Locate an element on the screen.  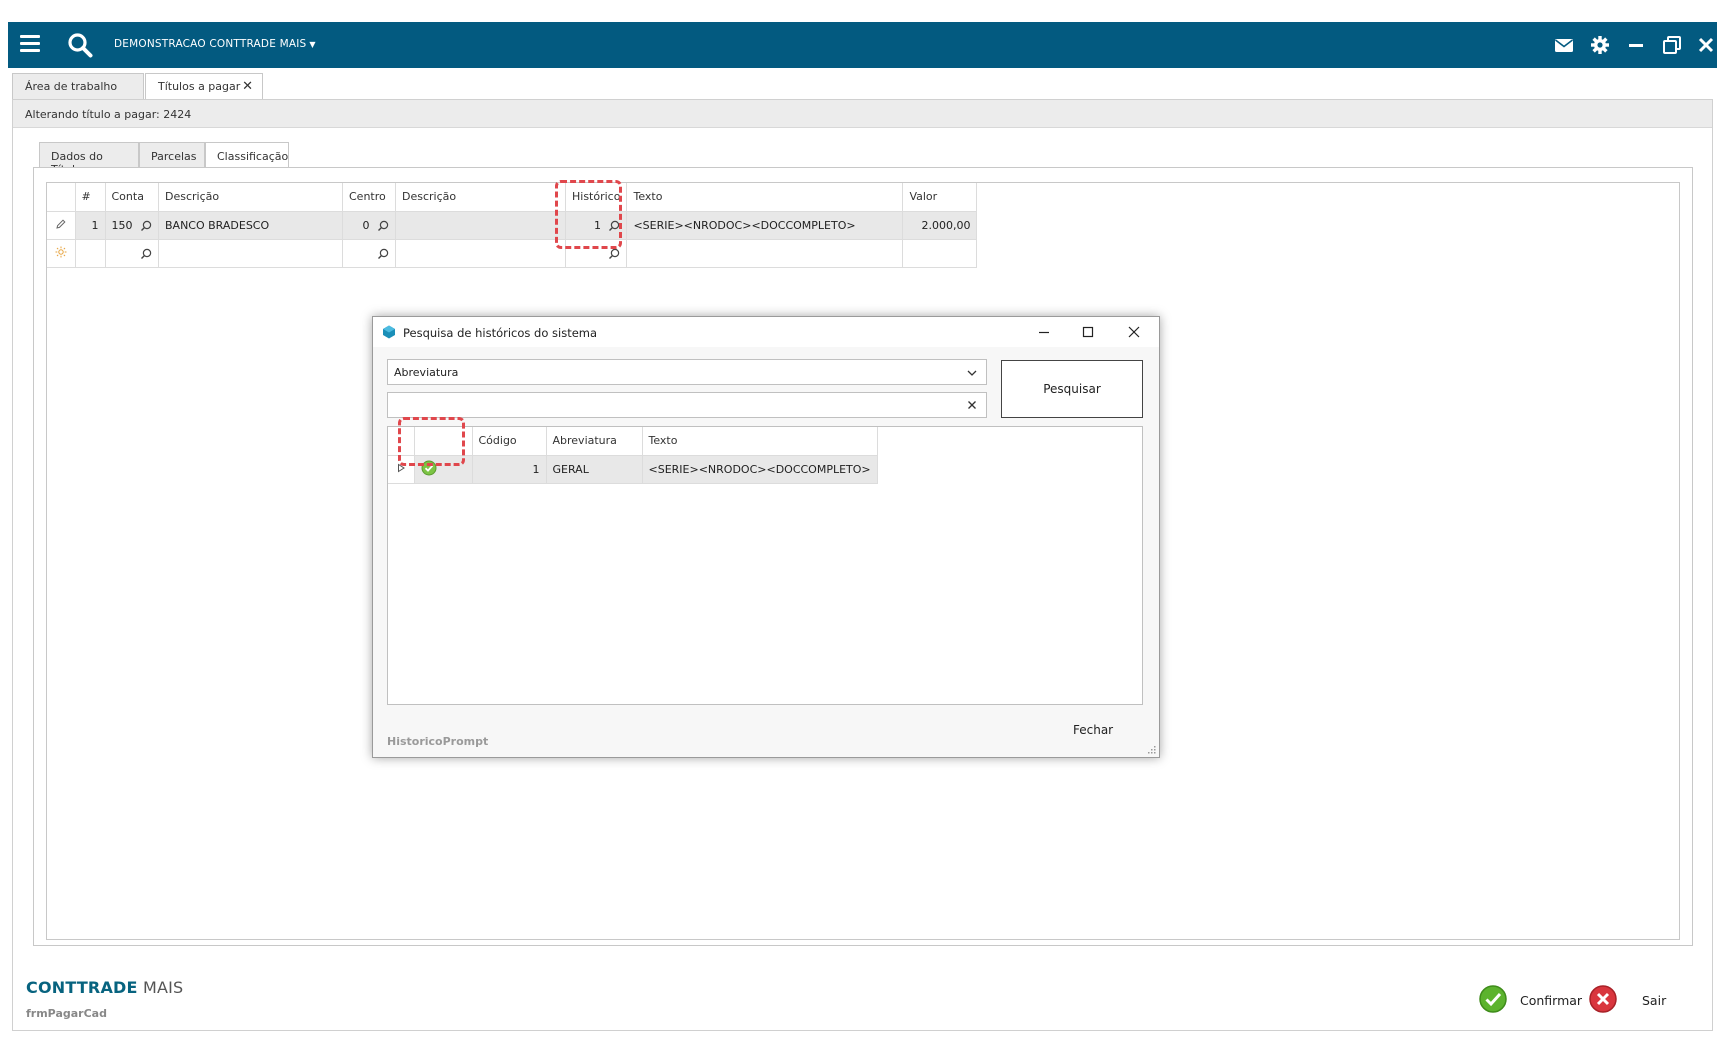
brand-part1: CONTTRADE is located at coordinates (82, 987).